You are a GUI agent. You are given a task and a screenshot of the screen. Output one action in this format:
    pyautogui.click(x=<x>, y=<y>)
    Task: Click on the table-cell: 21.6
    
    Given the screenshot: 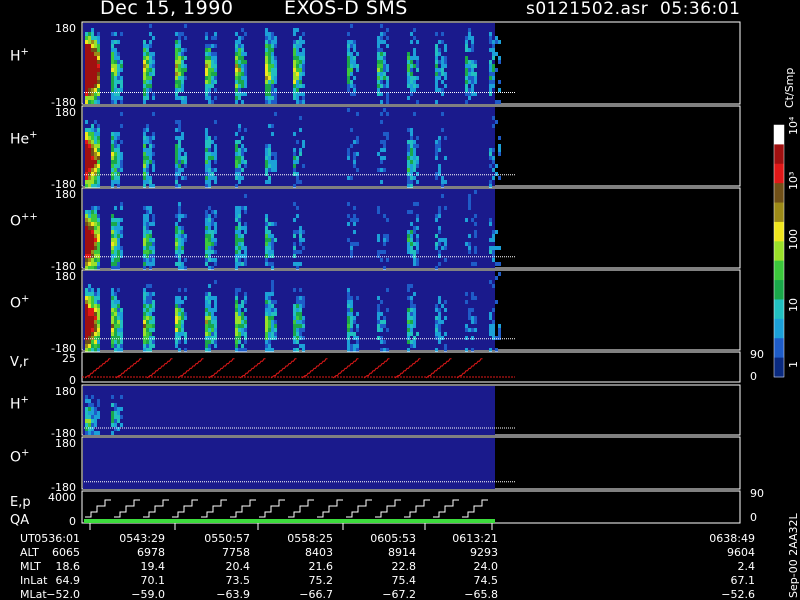 What is the action you would take?
    pyautogui.click(x=321, y=566)
    